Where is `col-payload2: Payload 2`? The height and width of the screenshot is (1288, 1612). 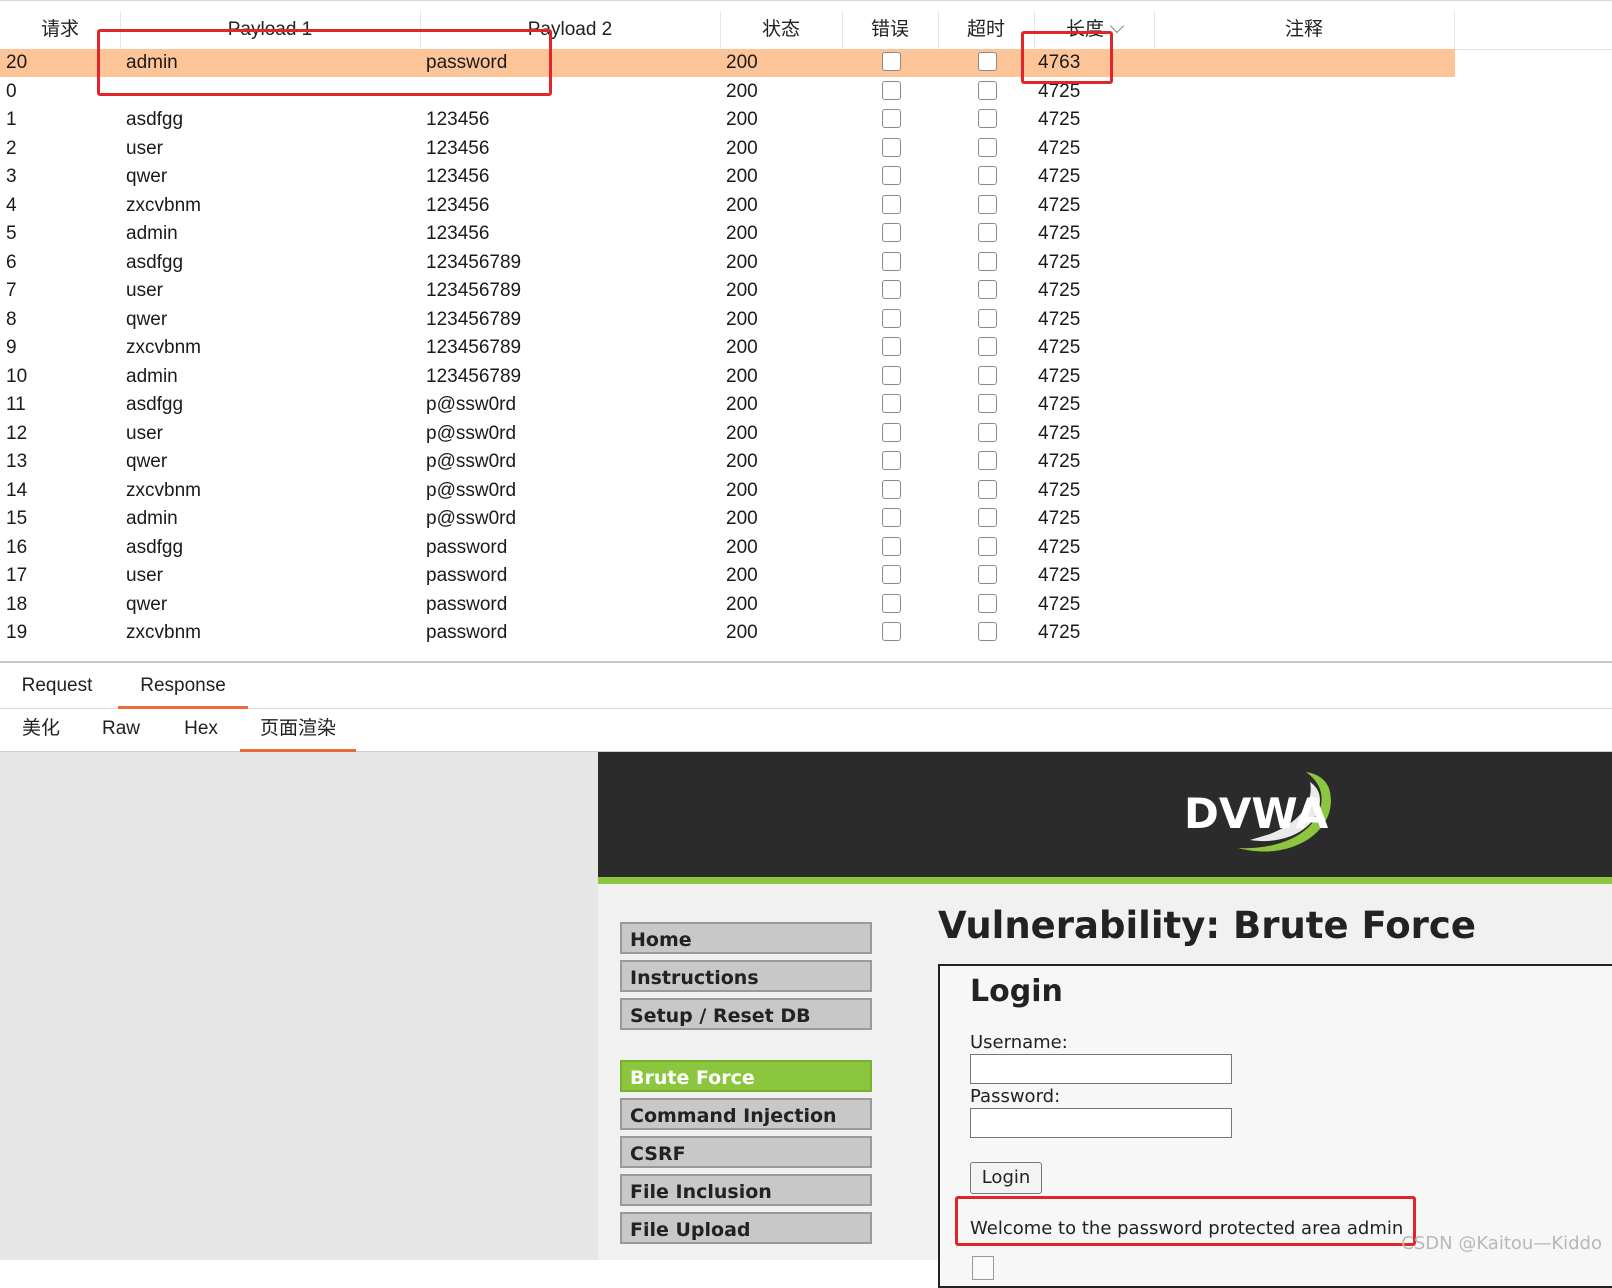 col-payload2: Payload 2 is located at coordinates (570, 30).